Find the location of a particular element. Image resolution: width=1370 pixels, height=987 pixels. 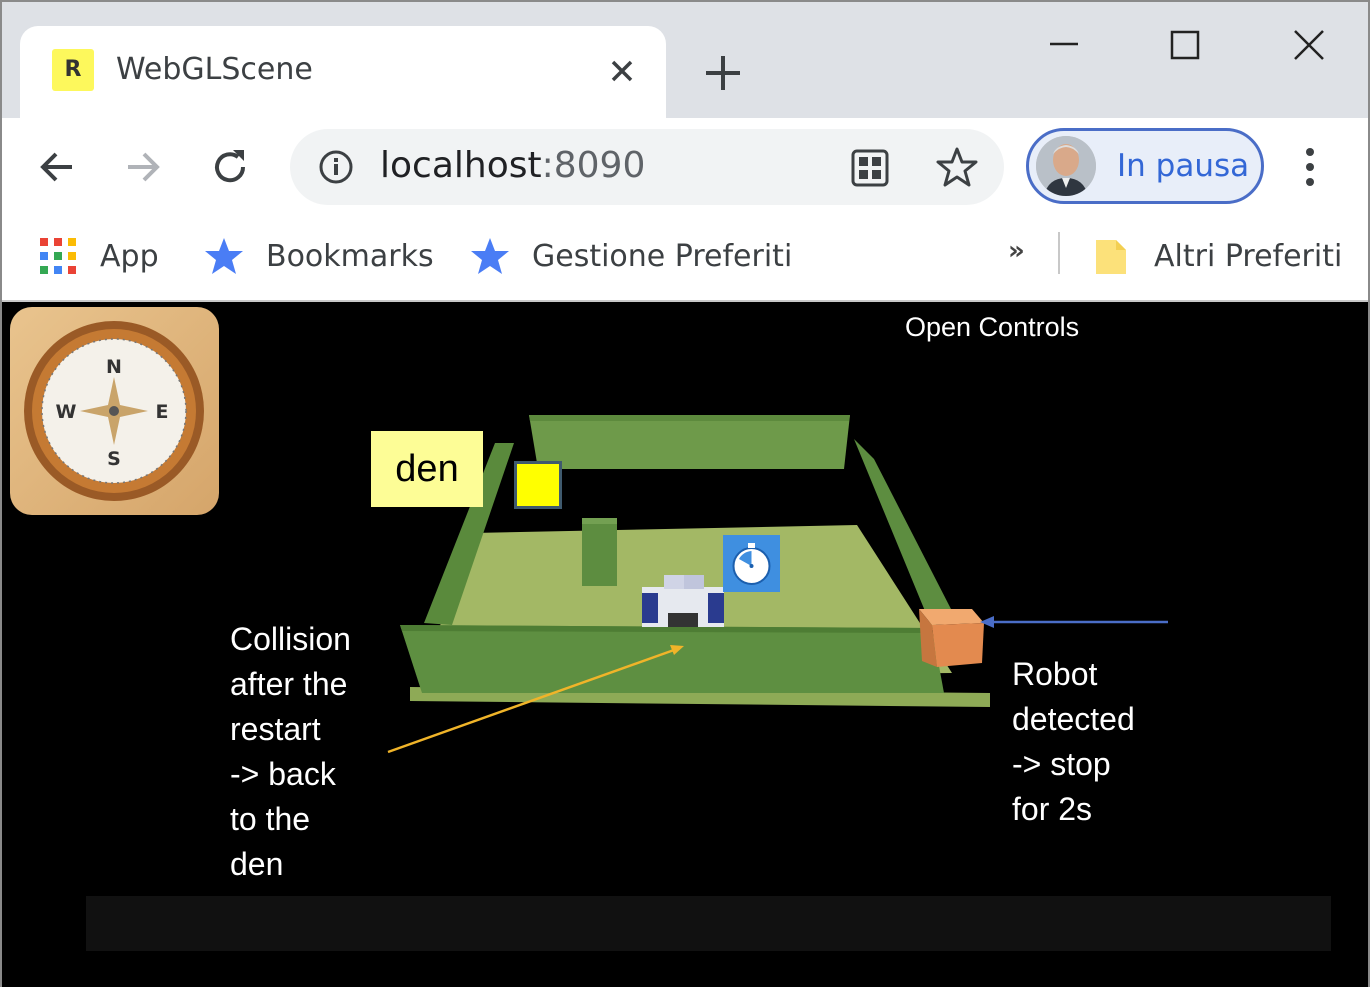

annotation-line: to the is located at coordinates (270, 819).